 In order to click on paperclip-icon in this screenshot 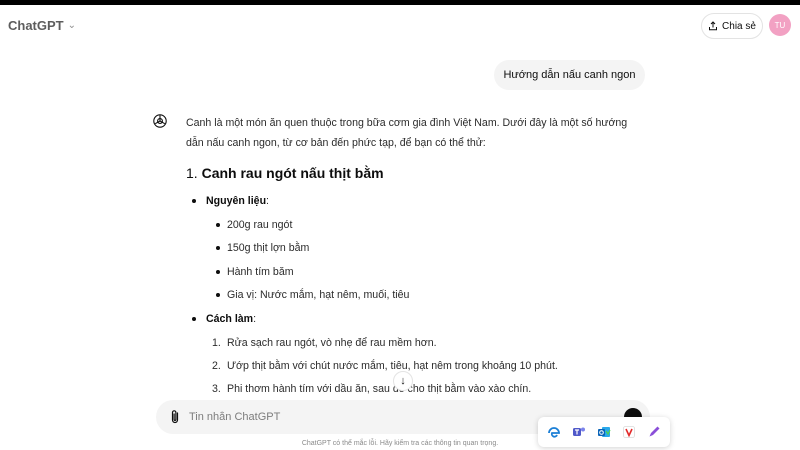, I will do `click(175, 417)`.